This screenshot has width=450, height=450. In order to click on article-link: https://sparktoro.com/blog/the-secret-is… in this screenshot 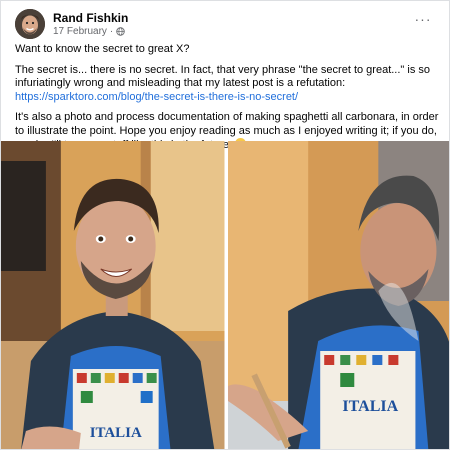, I will do `click(156, 97)`.